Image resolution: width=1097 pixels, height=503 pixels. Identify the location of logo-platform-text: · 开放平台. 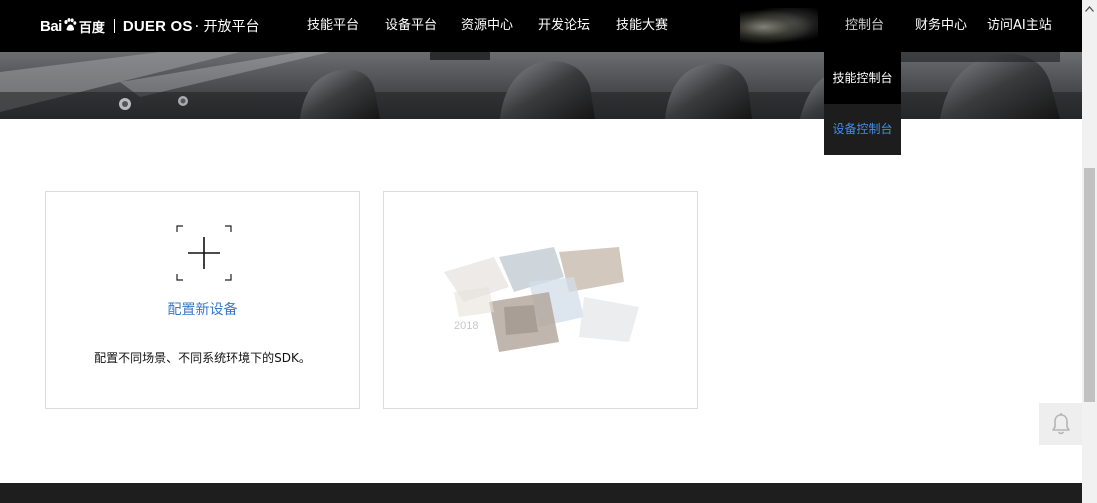
(227, 27).